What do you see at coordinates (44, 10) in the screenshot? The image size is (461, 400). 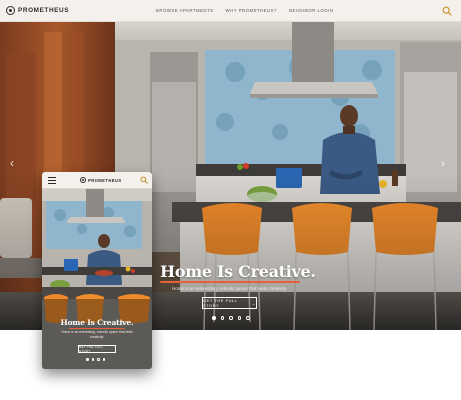 I see `brand-name: PROMETHEUS` at bounding box center [44, 10].